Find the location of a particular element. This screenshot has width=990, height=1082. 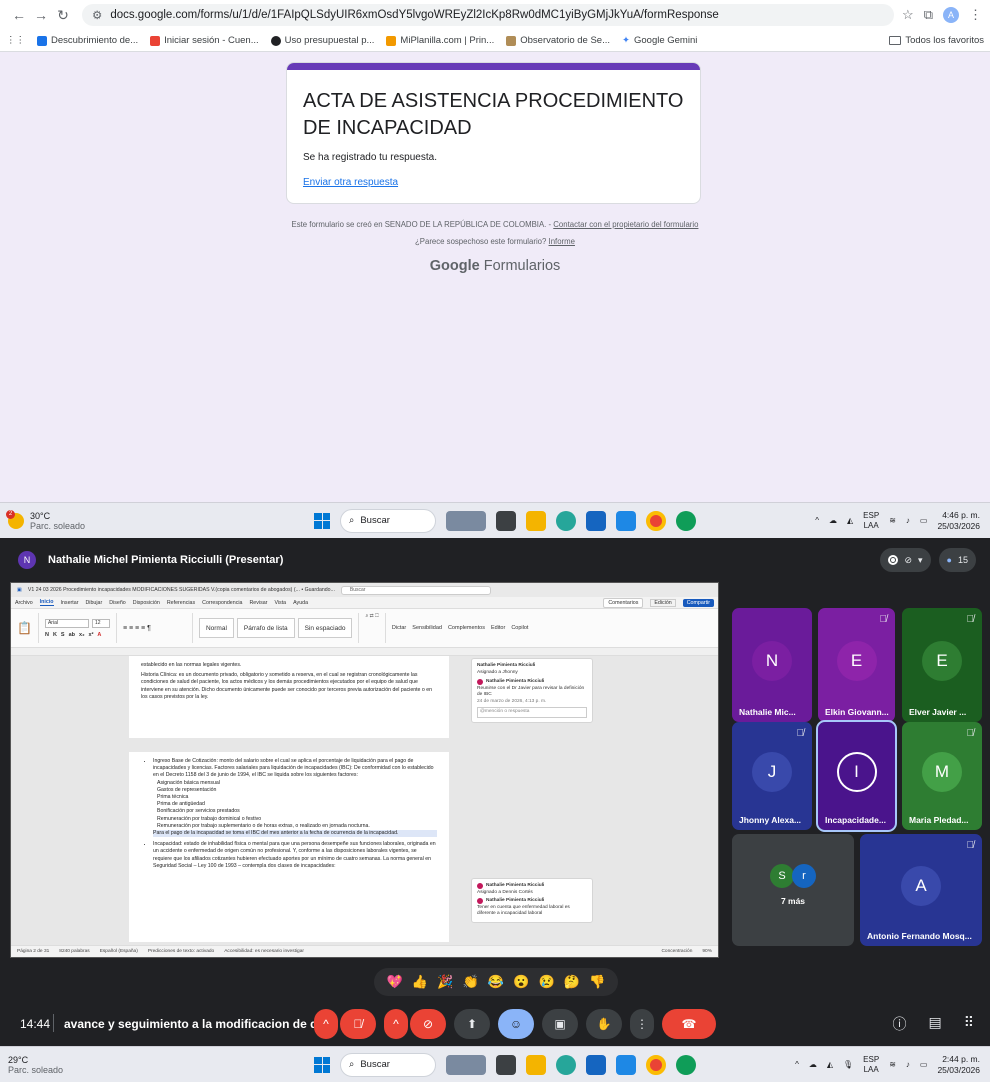

zoom-level: 90% is located at coordinates (707, 951).